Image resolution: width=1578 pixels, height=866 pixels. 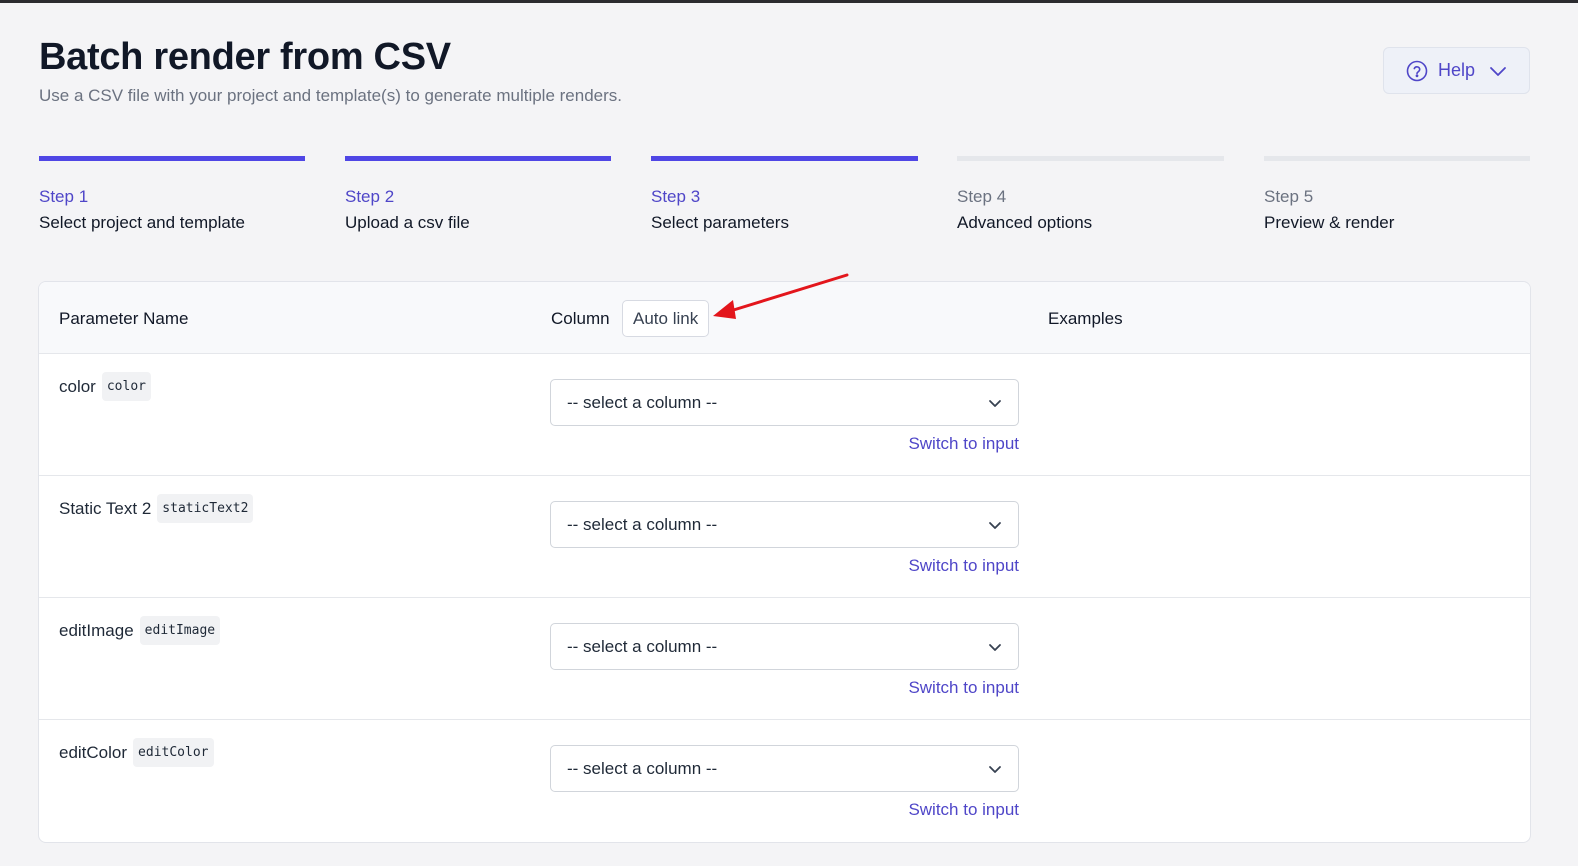 I want to click on parameter-key: color, so click(x=126, y=386).